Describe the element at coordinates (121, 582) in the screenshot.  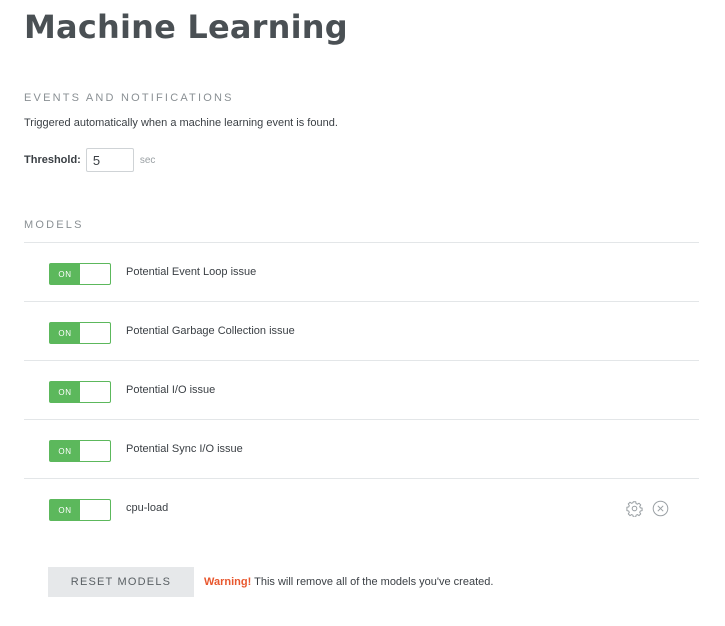
I see `reset-models-button: RESET MODELS` at that location.